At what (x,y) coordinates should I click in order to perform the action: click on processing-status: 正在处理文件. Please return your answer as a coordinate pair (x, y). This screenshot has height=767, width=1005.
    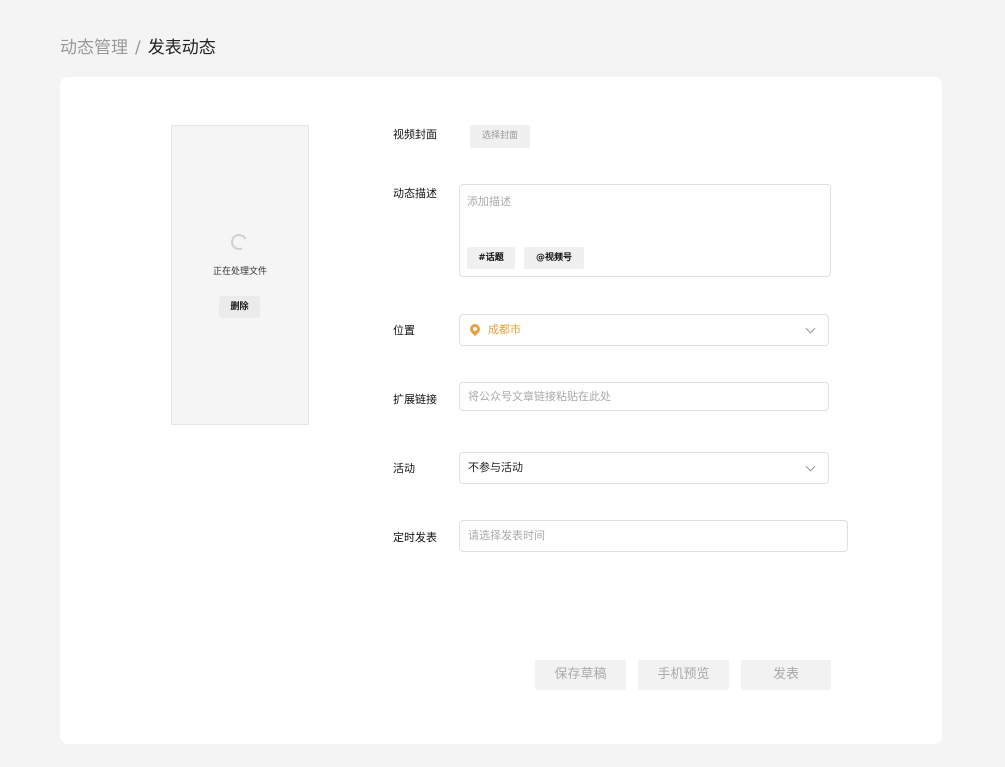
    Looking at the image, I should click on (239, 272).